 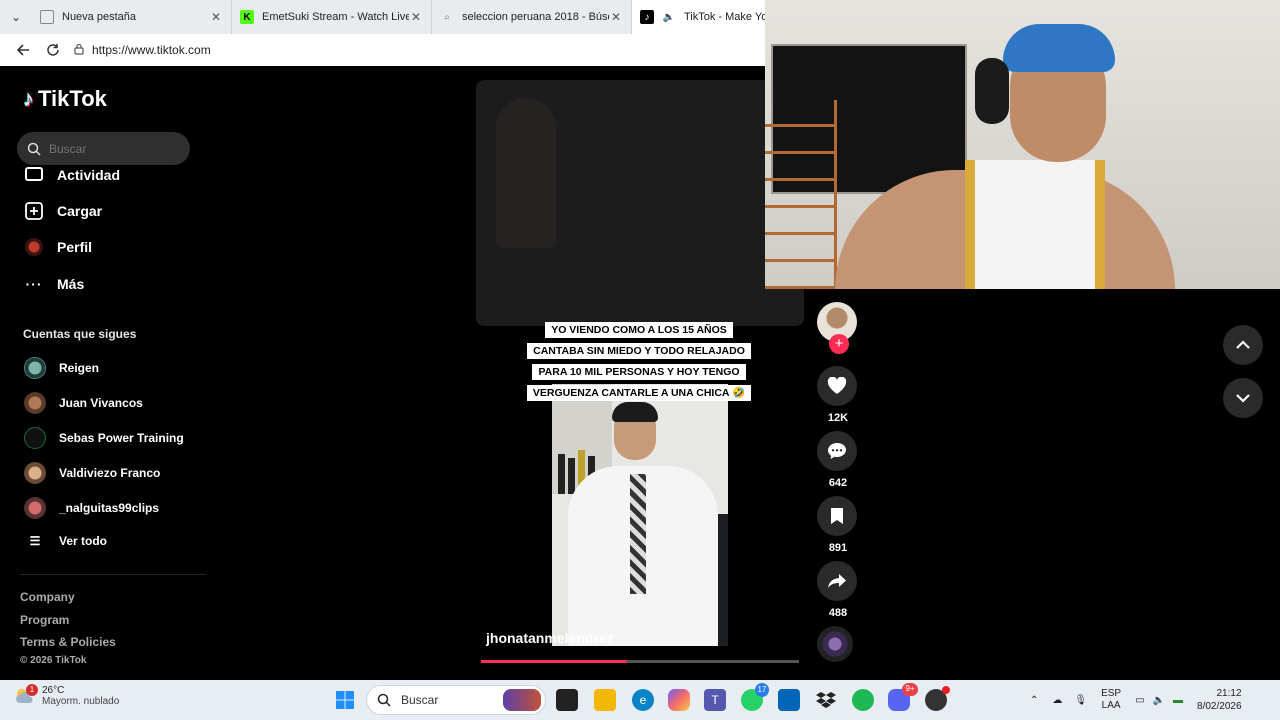 I want to click on footer-company-link: Company, so click(x=47, y=597).